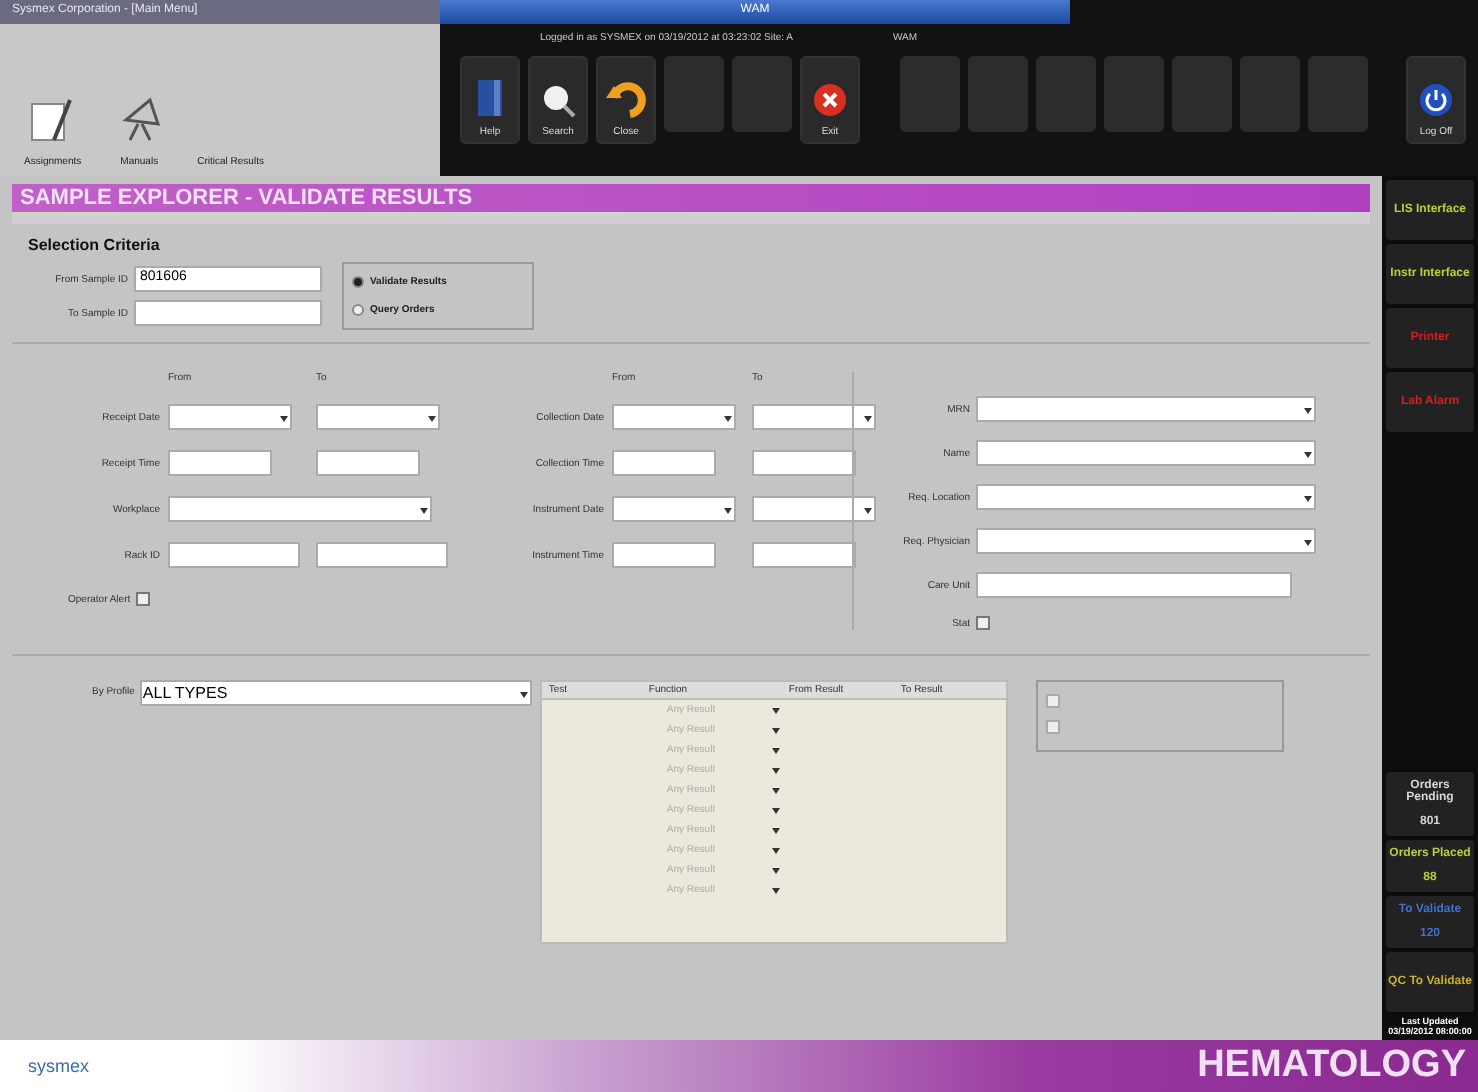 The image size is (1478, 1092). What do you see at coordinates (52, 120) in the screenshot?
I see `notepad-icon` at bounding box center [52, 120].